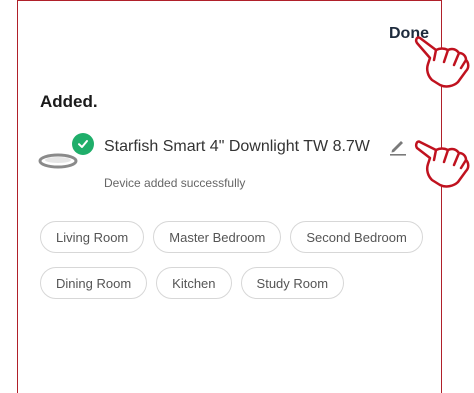 The width and height of the screenshot is (474, 393). I want to click on downlight-icon, so click(58, 161).